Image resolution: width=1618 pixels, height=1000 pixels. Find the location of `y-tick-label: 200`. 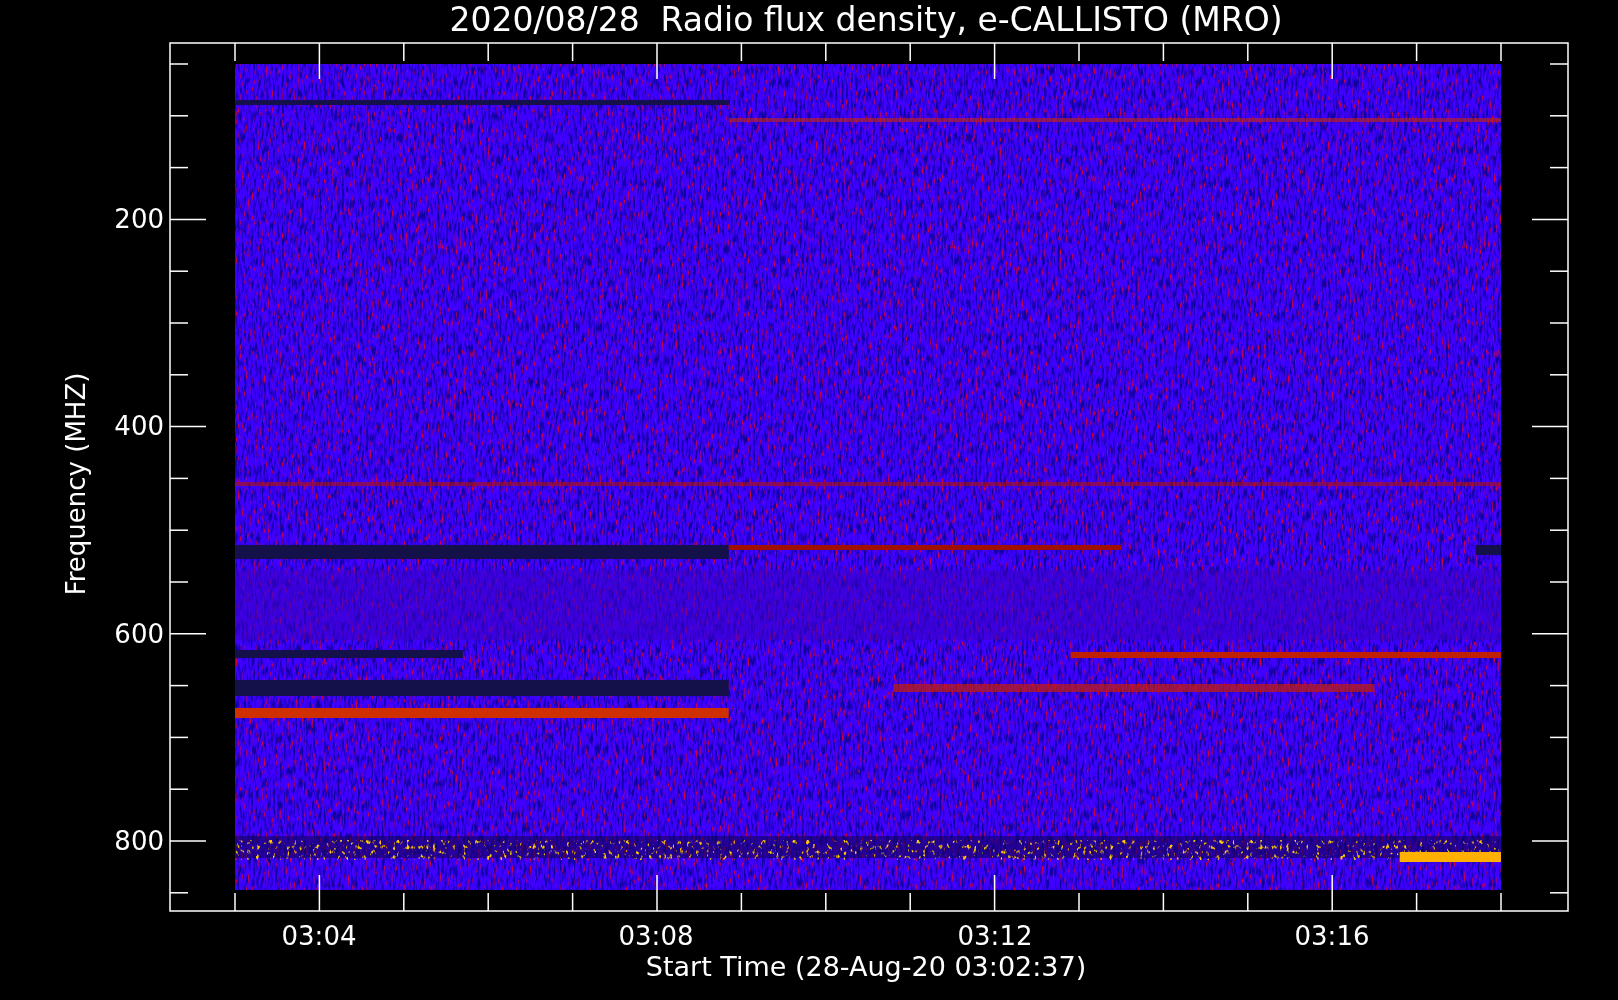

y-tick-label: 200 is located at coordinates (139, 219).